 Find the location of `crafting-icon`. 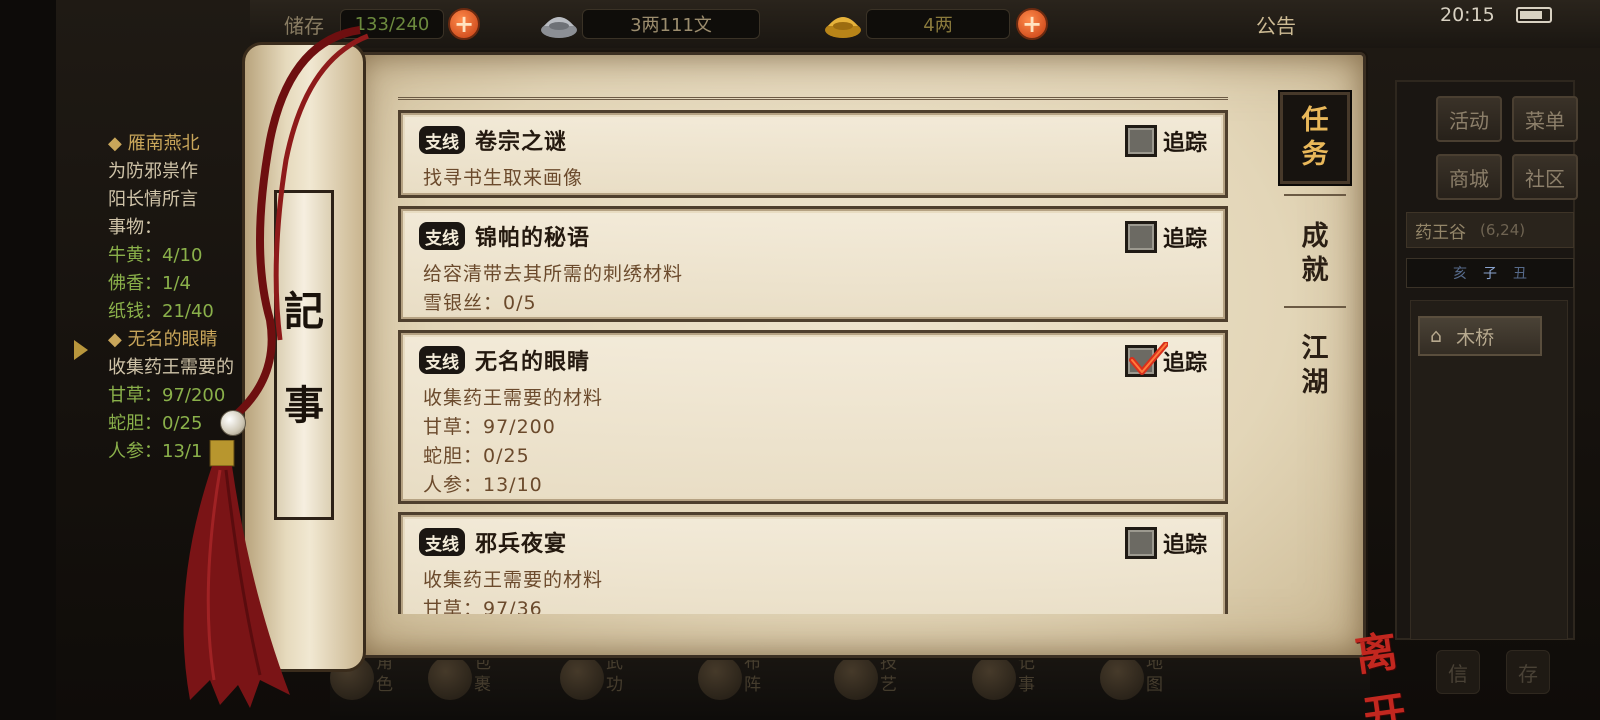

crafting-icon is located at coordinates (856, 678).